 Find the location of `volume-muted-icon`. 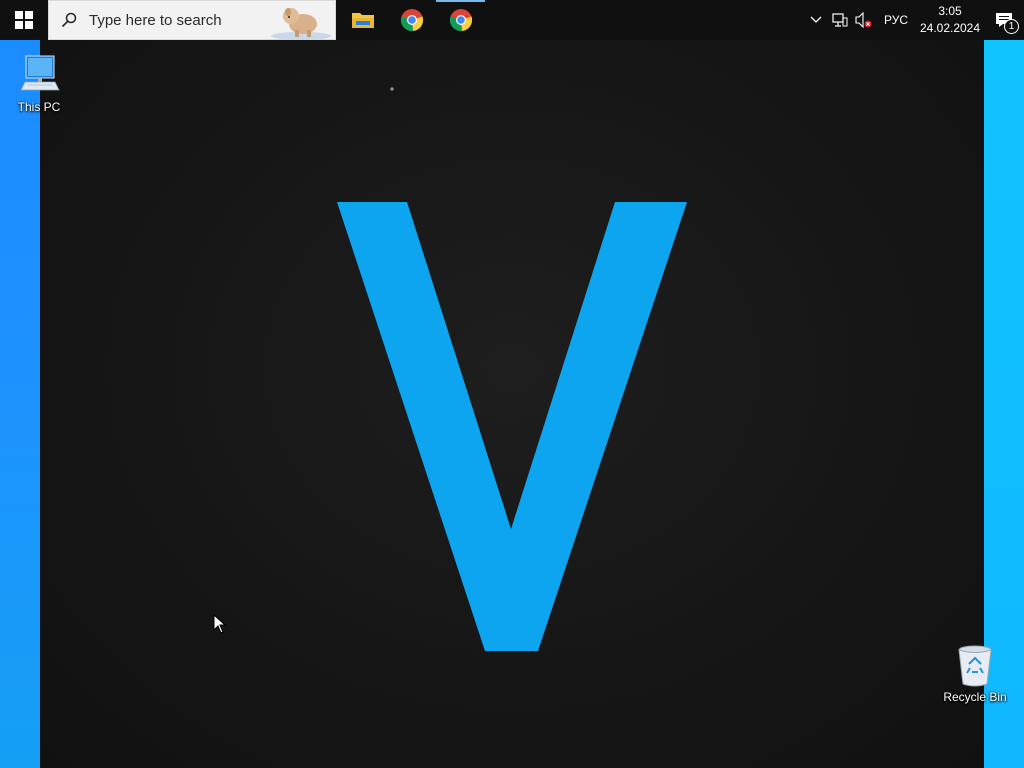

volume-muted-icon is located at coordinates (863, 20).